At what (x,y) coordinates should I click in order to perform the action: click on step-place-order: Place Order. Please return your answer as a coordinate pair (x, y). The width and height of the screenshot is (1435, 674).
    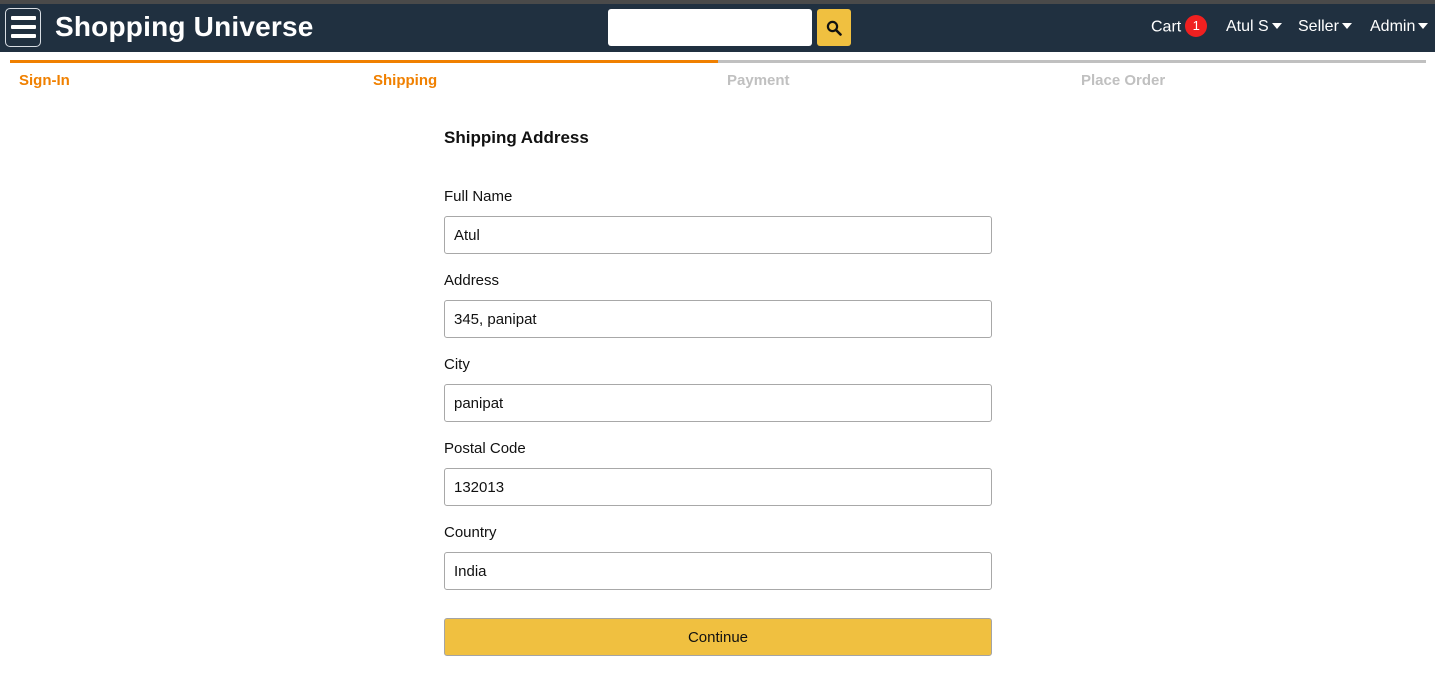
    Looking at the image, I should click on (1249, 75).